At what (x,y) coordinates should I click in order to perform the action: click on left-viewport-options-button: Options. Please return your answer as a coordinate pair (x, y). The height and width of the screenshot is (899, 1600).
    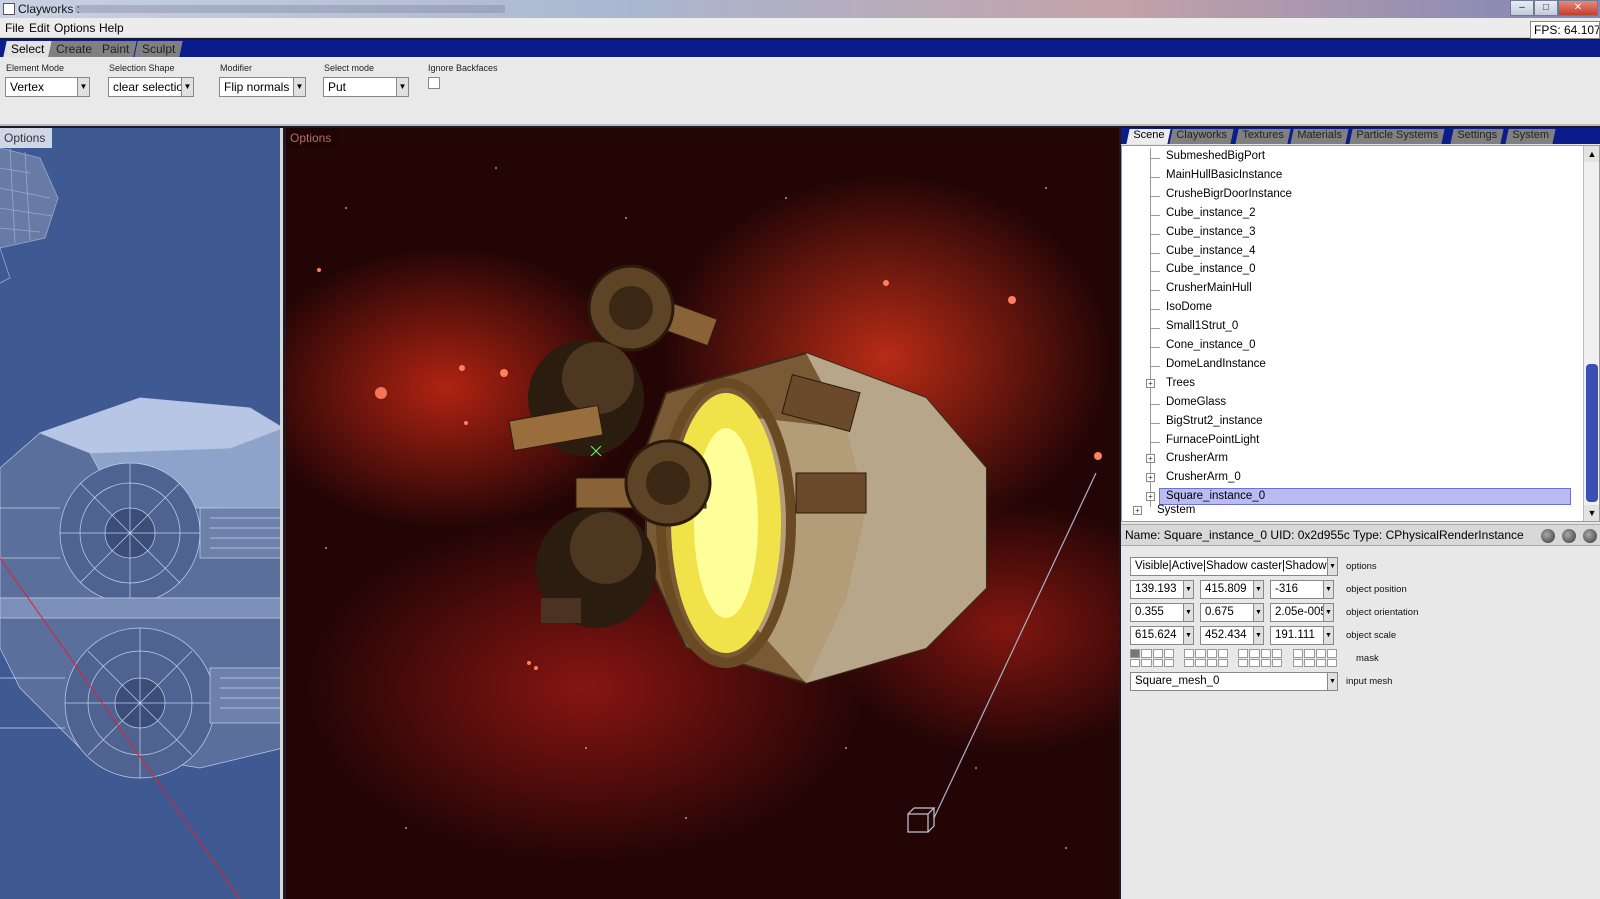
    Looking at the image, I should click on (26, 138).